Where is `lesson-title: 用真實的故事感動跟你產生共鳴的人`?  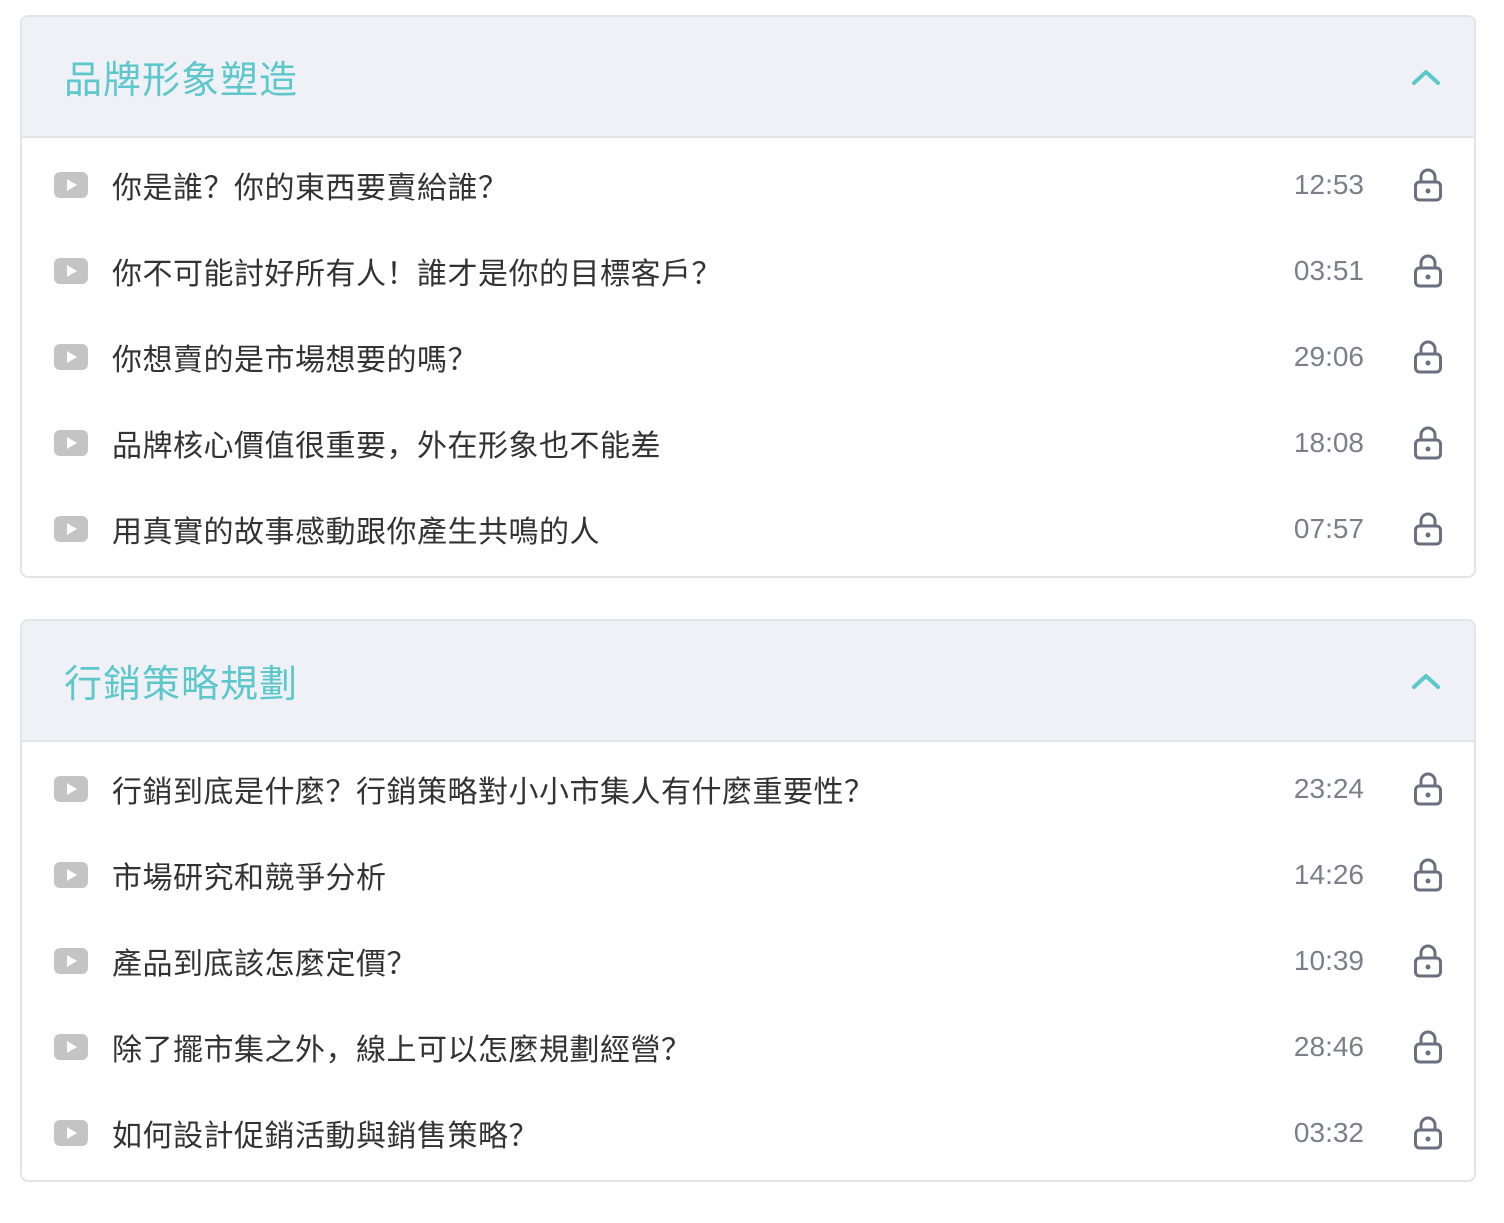 lesson-title: 用真實的故事感動跟你產生共鳴的人 is located at coordinates (356, 532).